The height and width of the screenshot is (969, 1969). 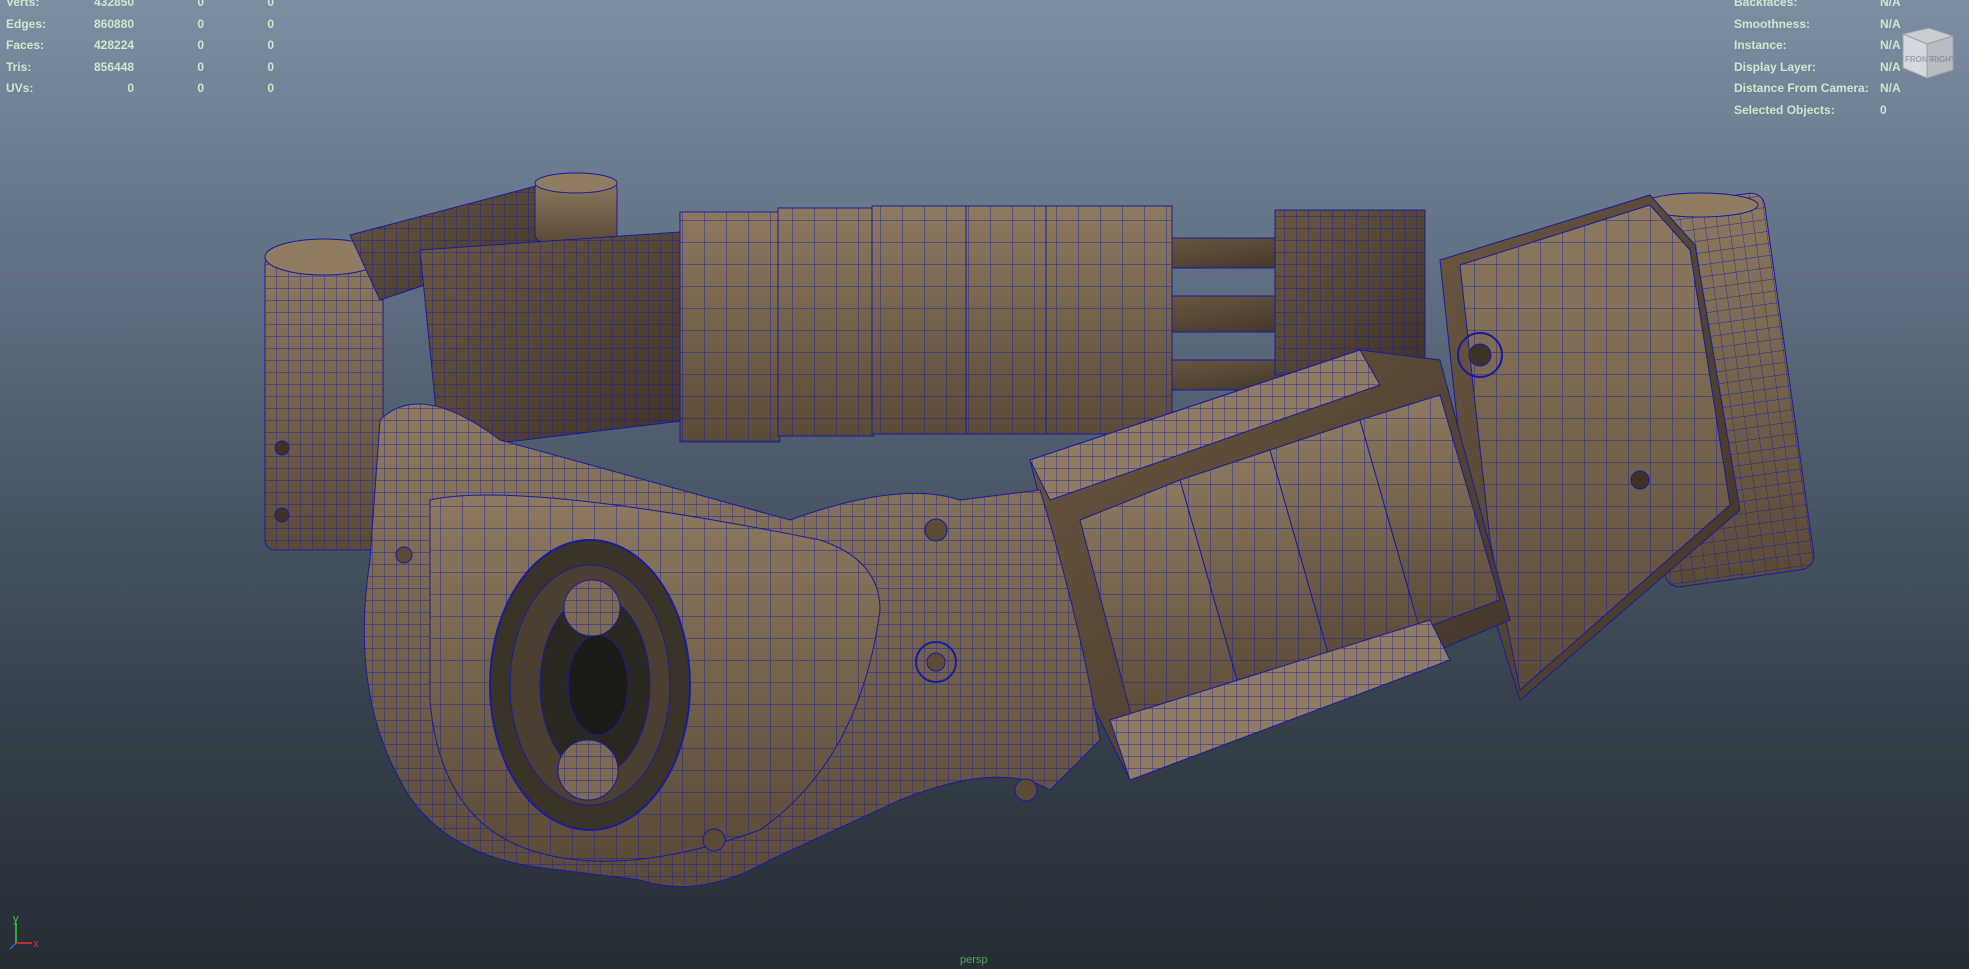 What do you see at coordinates (1775, 67) in the screenshot?
I see `hud-label: Display Layer:` at bounding box center [1775, 67].